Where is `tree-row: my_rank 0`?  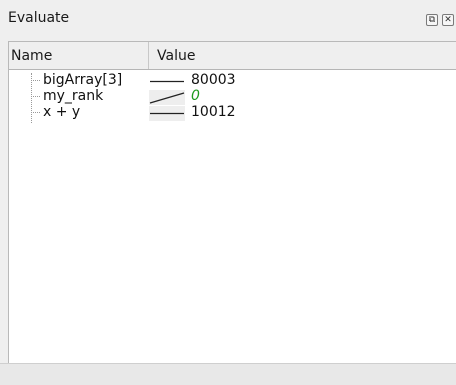 tree-row: my_rank 0 is located at coordinates (232, 96).